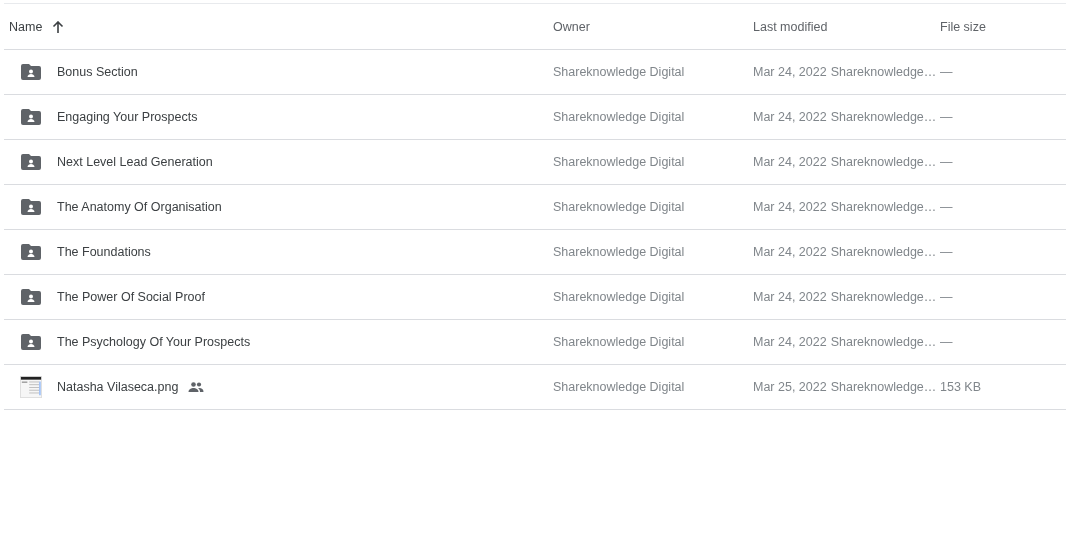  Describe the element at coordinates (571, 26) in the screenshot. I see `column-header: Owner` at that location.